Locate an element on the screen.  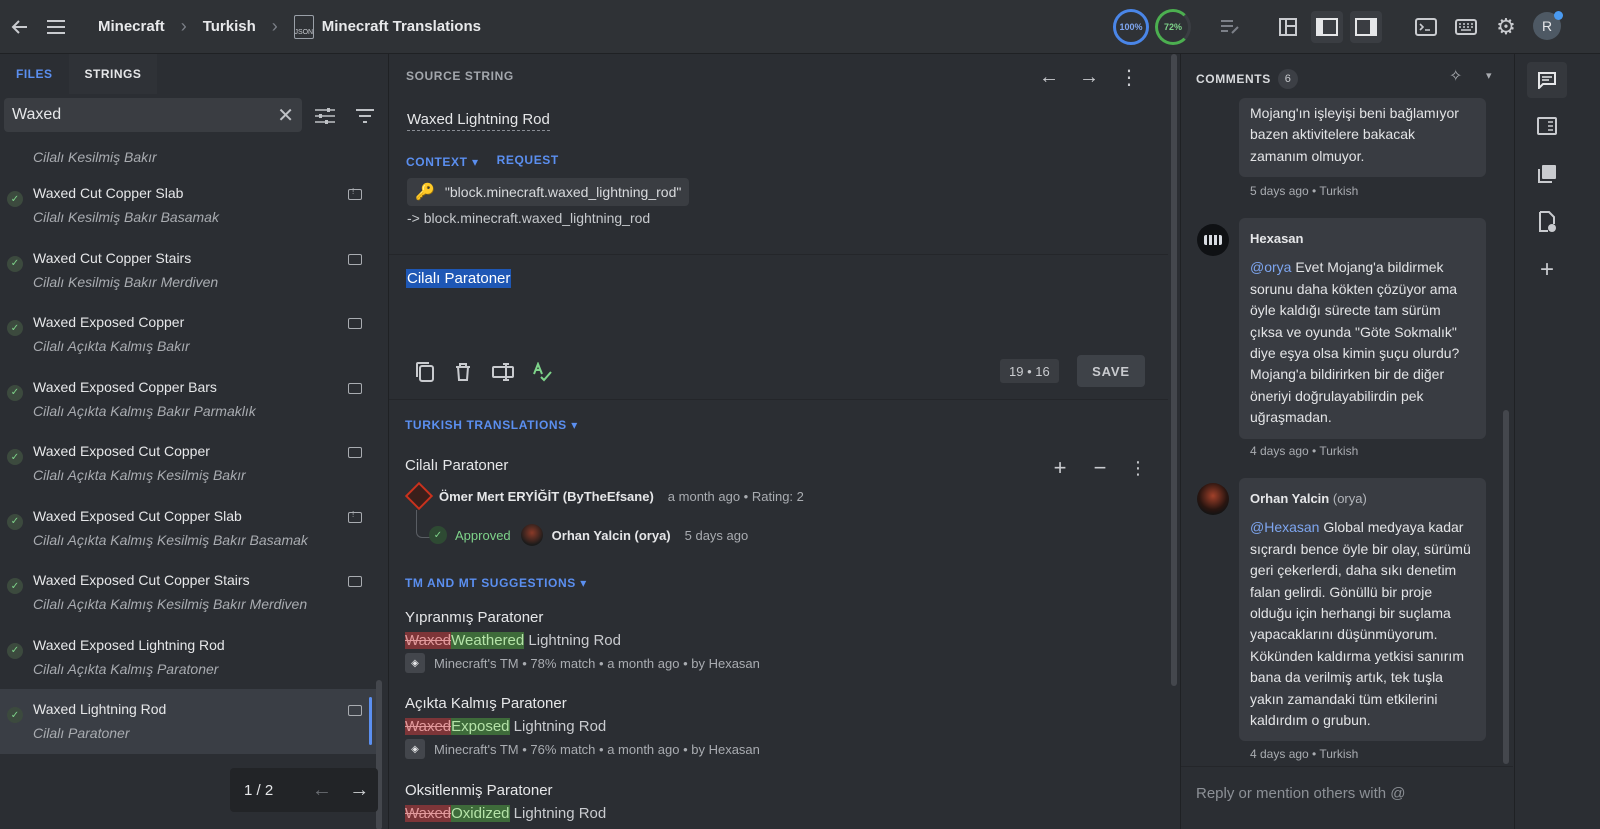
trash-icon is located at coordinates (463, 372).